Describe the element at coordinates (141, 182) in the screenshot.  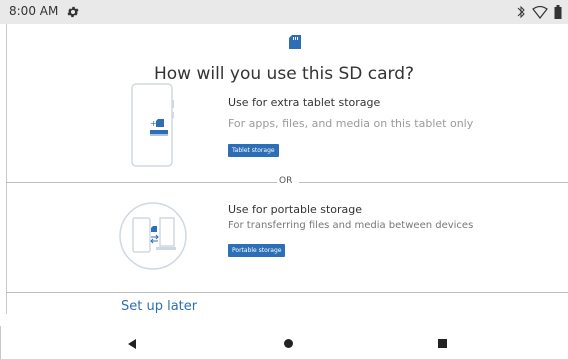
I see `divider-left` at that location.